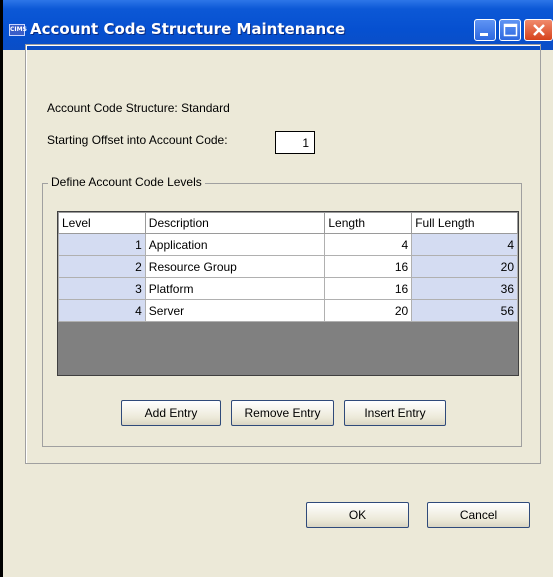  I want to click on table-row: 2 Resource Group 16 20, so click(288, 266).